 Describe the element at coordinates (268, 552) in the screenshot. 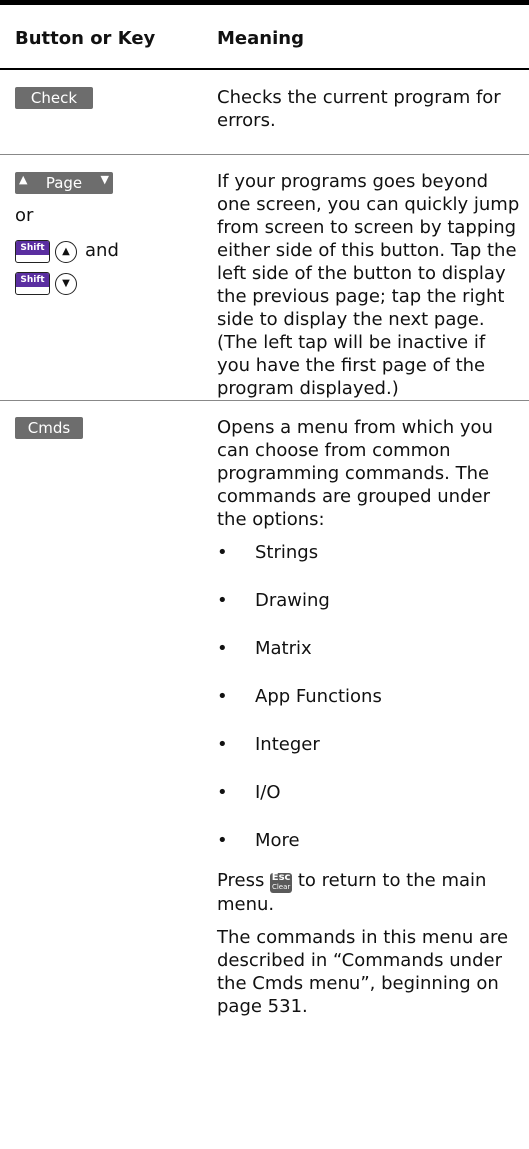

I see `list-item: • Strings` at that location.